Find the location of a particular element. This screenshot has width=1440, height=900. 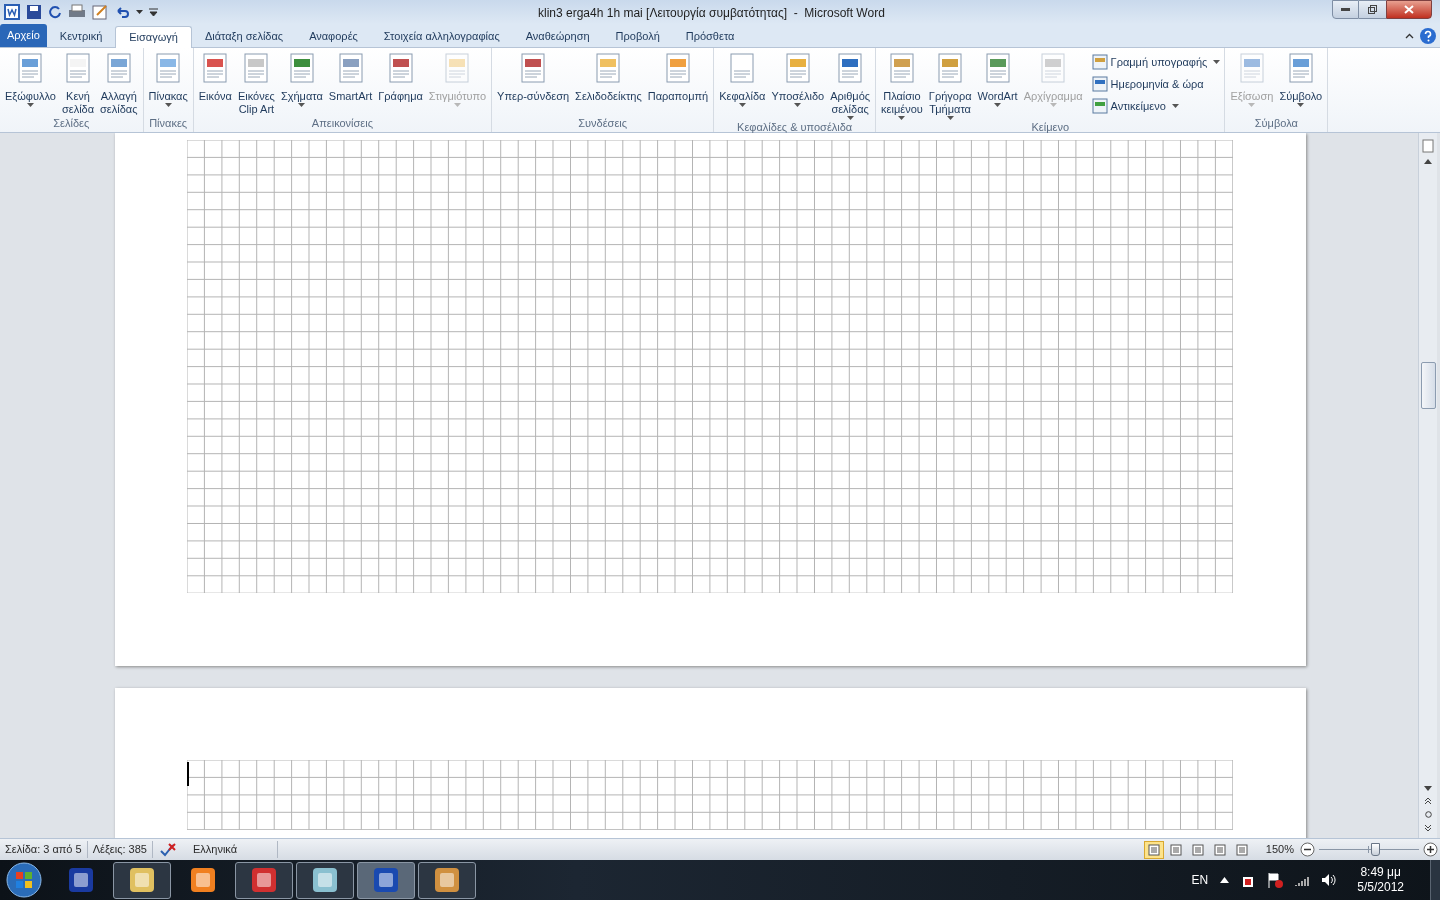

save-icon is located at coordinates (34, 12).